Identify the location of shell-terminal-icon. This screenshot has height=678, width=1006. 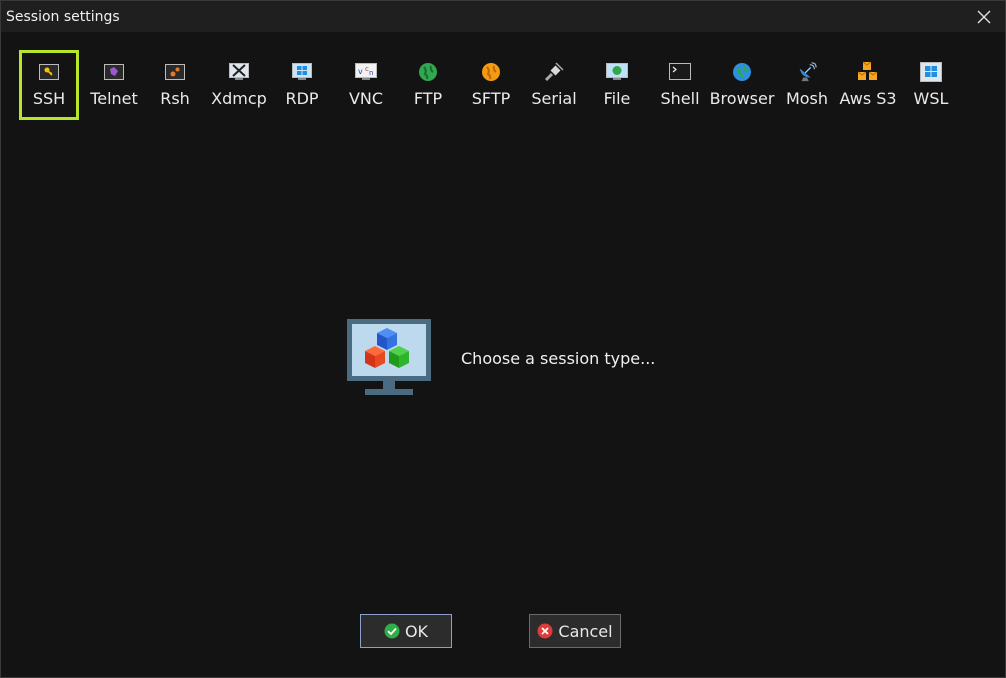
(680, 72).